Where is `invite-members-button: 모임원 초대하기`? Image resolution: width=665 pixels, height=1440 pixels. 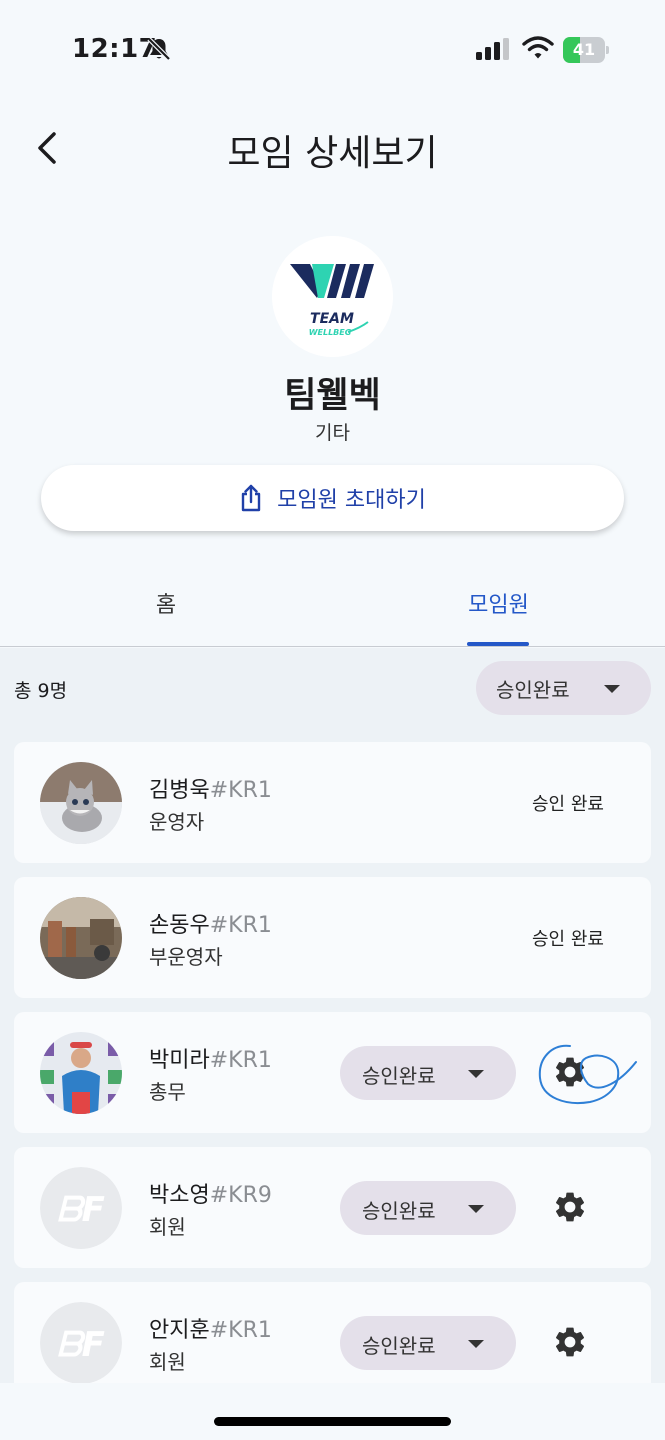
invite-members-button: 모임원 초대하기 is located at coordinates (332, 498).